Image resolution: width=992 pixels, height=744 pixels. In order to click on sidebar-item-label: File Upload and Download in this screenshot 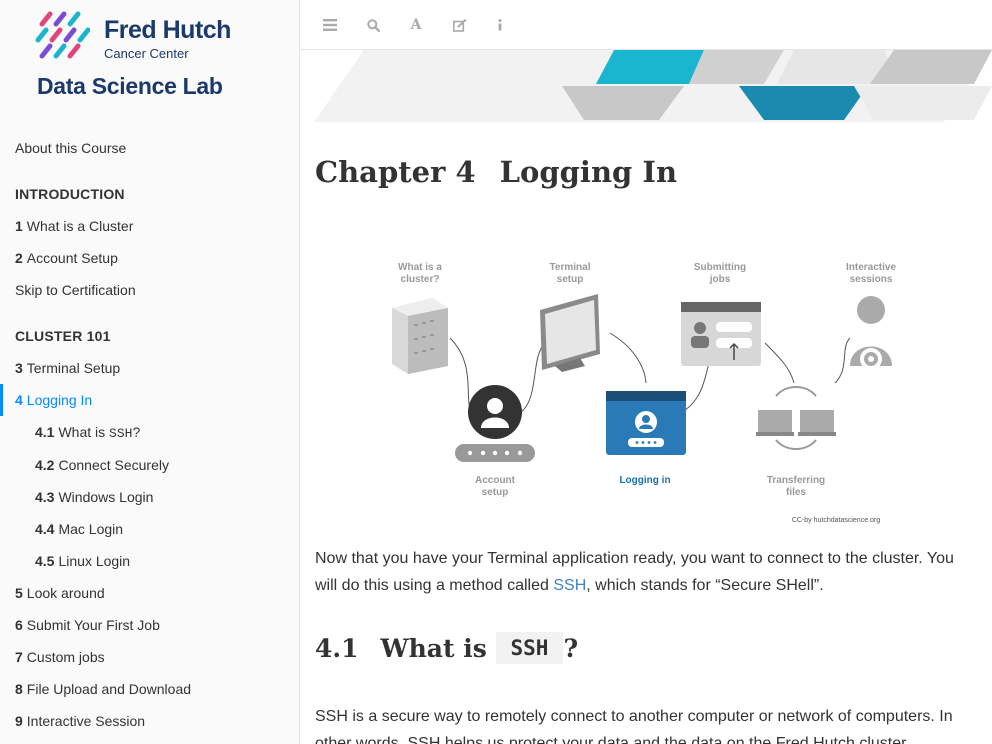, I will do `click(109, 689)`.